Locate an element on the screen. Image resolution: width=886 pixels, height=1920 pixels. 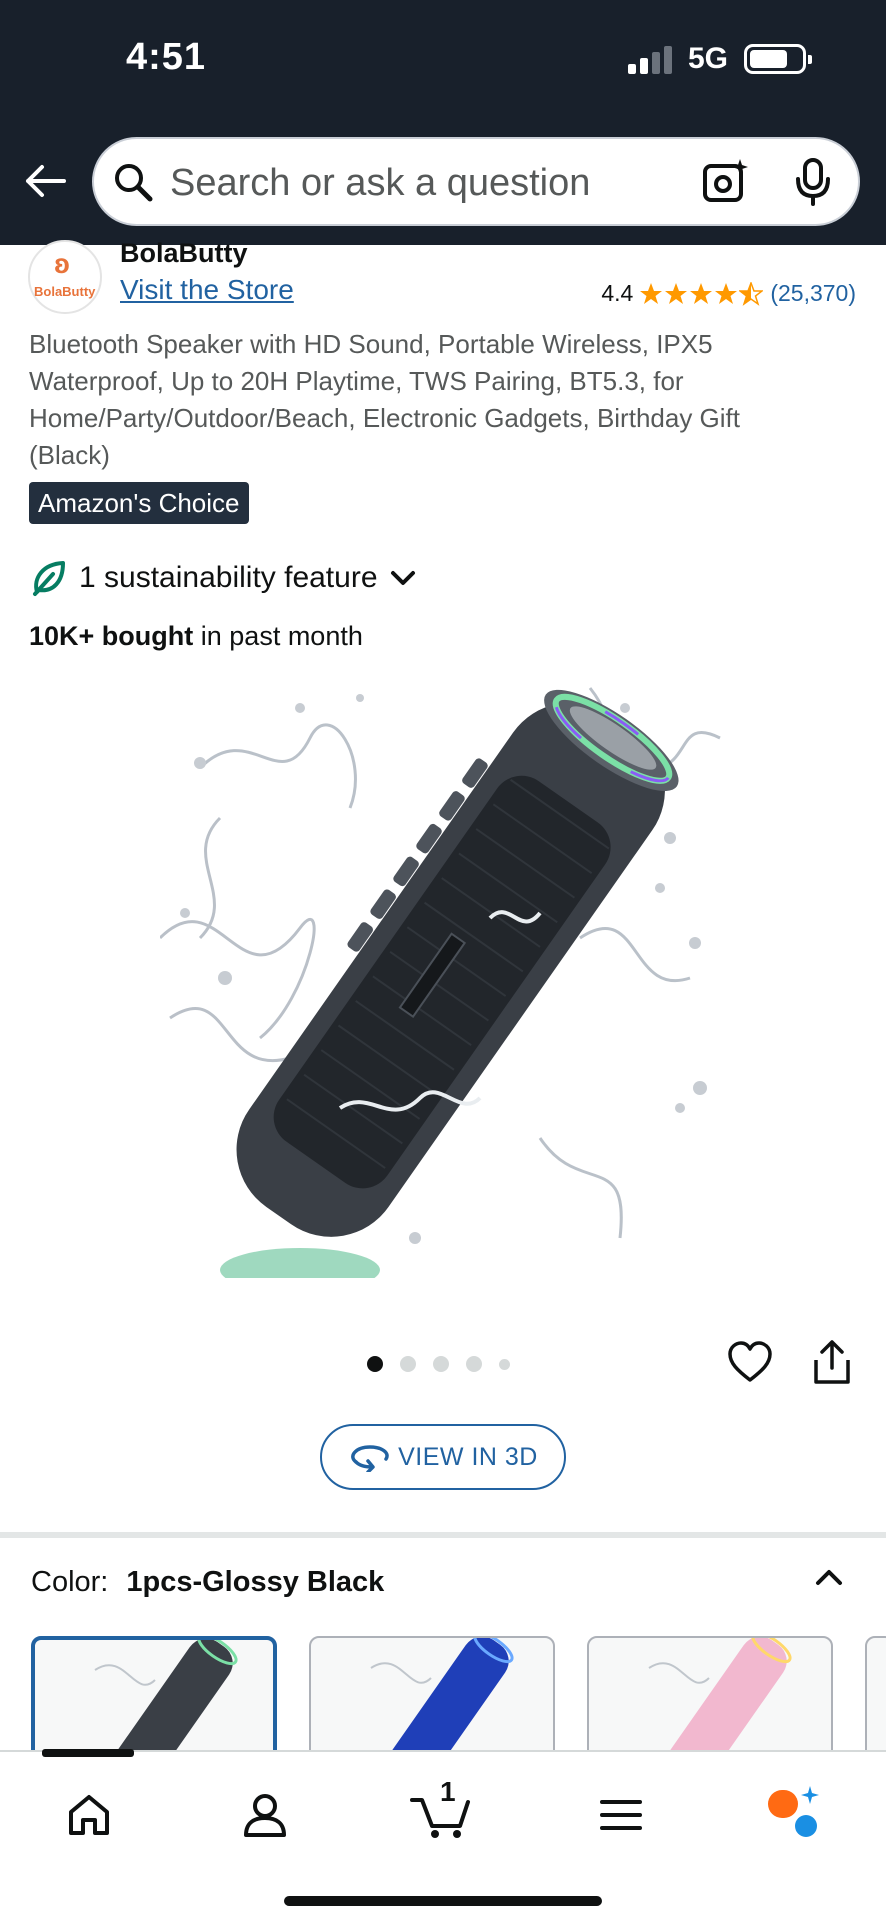
color-swatch-blue is located at coordinates (432, 1696).